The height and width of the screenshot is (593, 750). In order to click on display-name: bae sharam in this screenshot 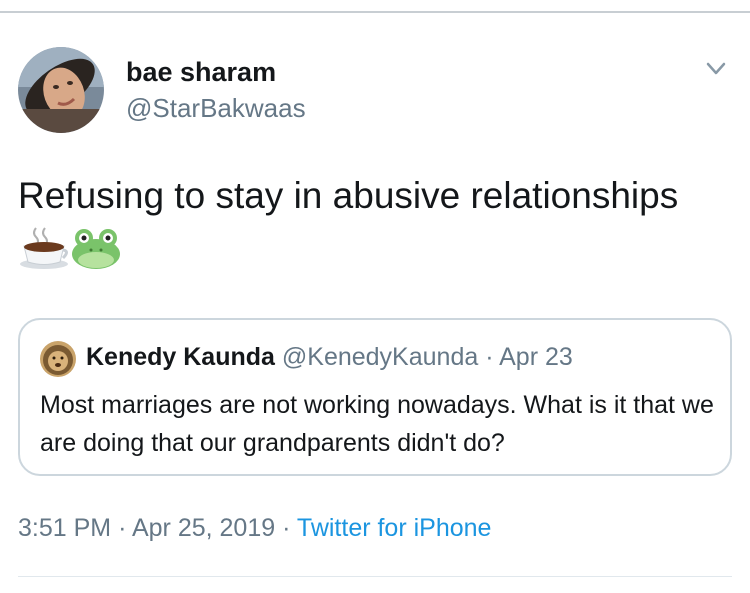, I will do `click(201, 72)`.